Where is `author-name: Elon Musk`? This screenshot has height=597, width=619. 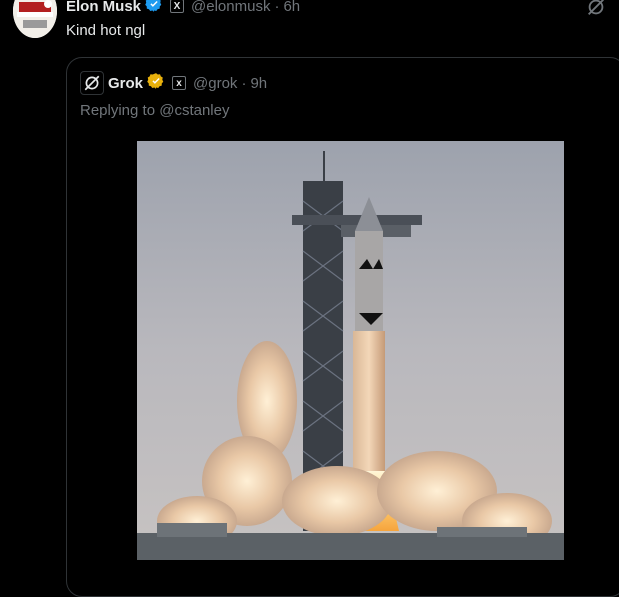
author-name: Elon Musk is located at coordinates (103, 7).